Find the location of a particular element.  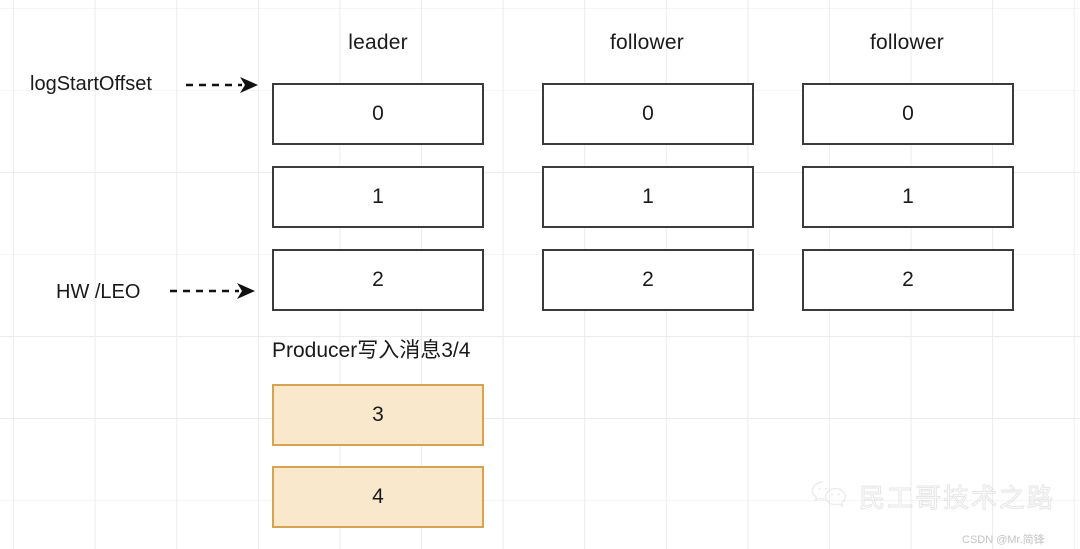

offset-box-follower-1-0: 0 is located at coordinates (648, 114).